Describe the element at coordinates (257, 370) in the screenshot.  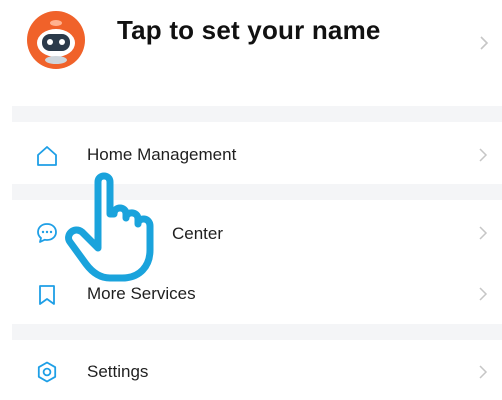
I see `menu-item-settings: Settings` at that location.